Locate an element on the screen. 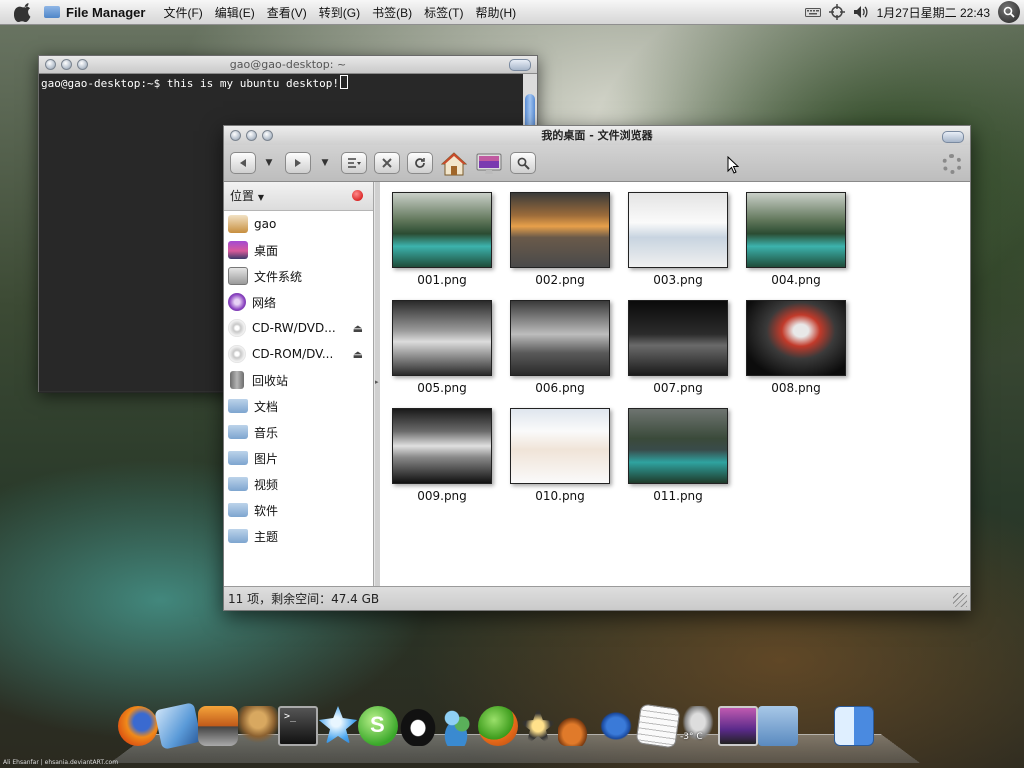 The image size is (1024, 768). writer-icon is located at coordinates (618, 726).